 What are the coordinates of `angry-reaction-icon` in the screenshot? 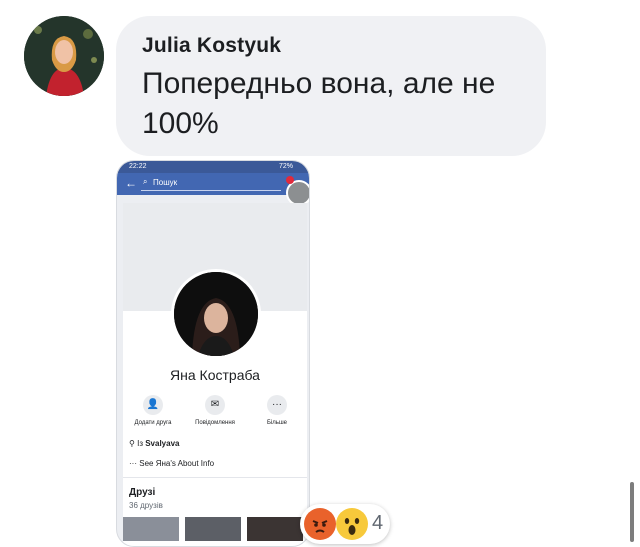 It's located at (320, 524).